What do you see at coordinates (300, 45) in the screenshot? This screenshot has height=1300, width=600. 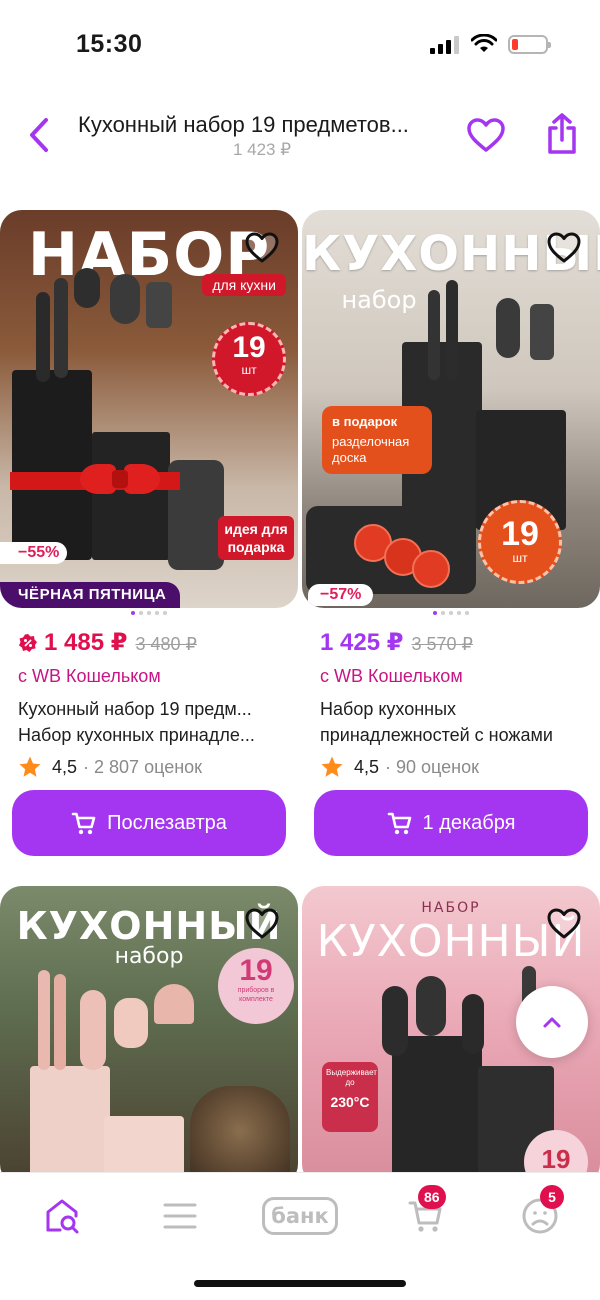 I see `status-bar: 15:30` at bounding box center [300, 45].